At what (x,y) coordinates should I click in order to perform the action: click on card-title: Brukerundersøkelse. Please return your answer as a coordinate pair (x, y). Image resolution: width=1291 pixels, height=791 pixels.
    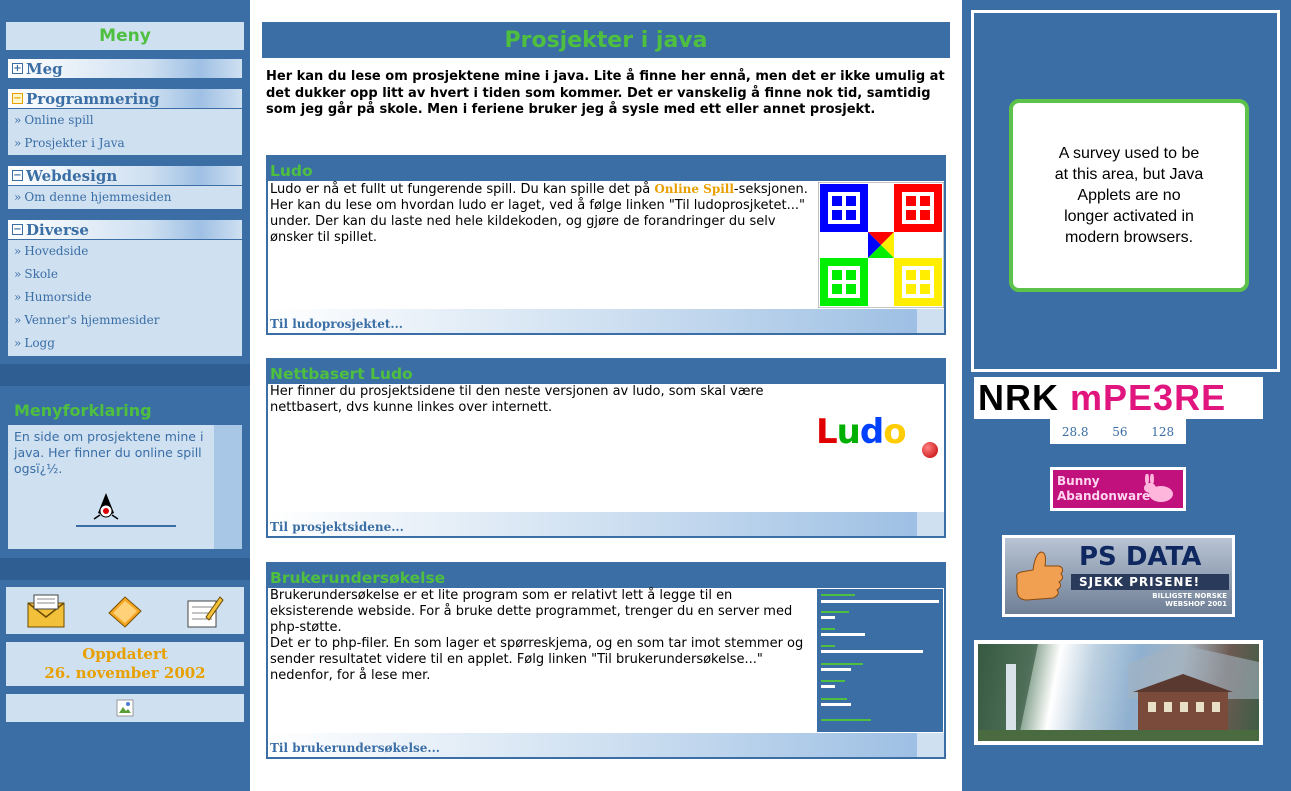
    Looking at the image, I should click on (606, 576).